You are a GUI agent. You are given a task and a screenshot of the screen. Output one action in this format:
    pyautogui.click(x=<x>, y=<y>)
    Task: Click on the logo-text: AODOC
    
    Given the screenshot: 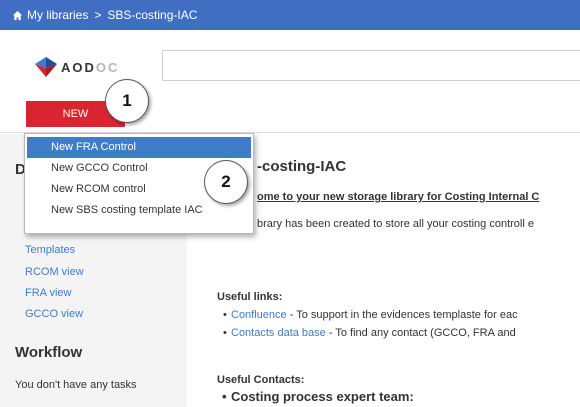 What is the action you would take?
    pyautogui.click(x=90, y=67)
    